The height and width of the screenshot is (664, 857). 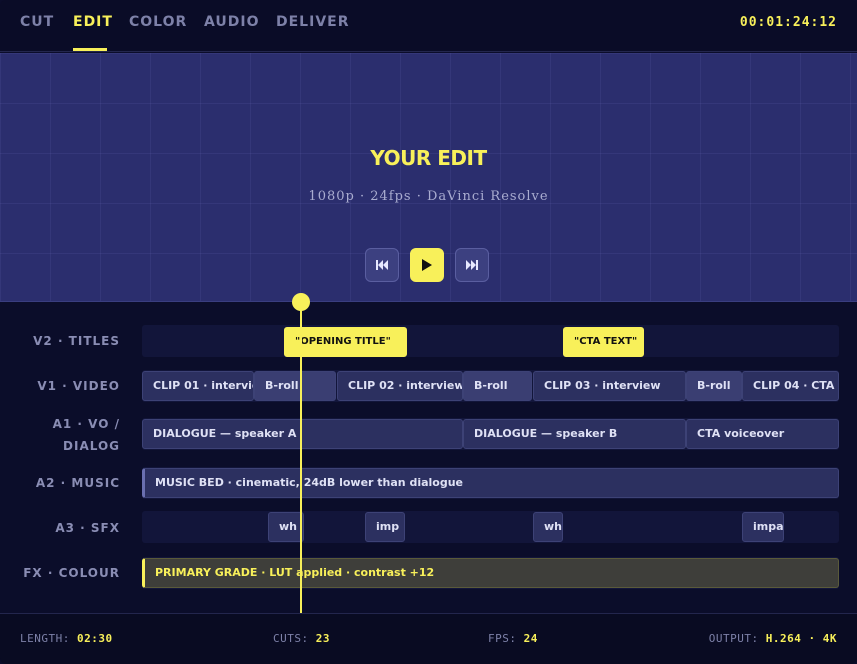 What do you see at coordinates (77, 483) in the screenshot?
I see `track-label-a2: A2 · MUSIC` at bounding box center [77, 483].